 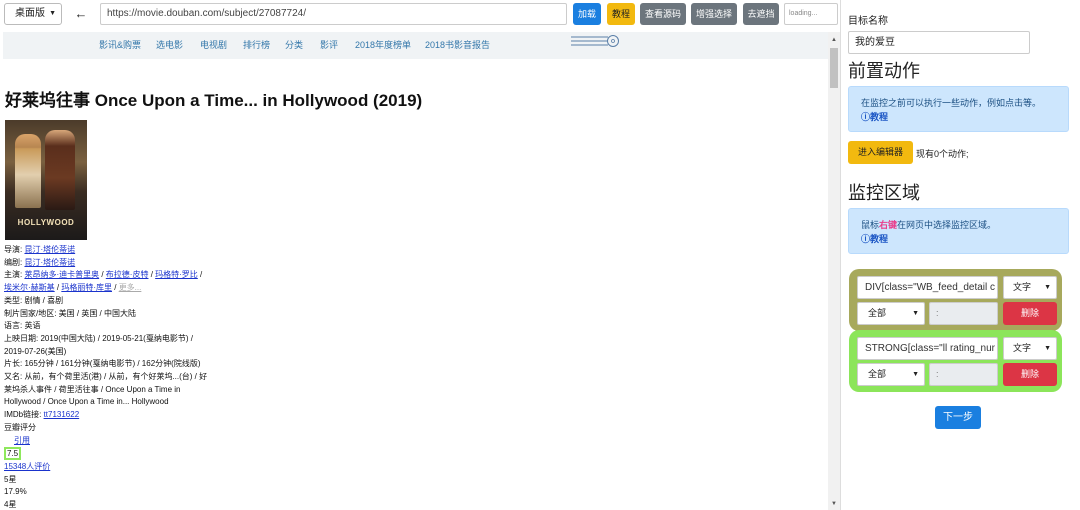 What do you see at coordinates (111, 467) in the screenshot?
I see `votes-row: 15348人评价` at bounding box center [111, 467].